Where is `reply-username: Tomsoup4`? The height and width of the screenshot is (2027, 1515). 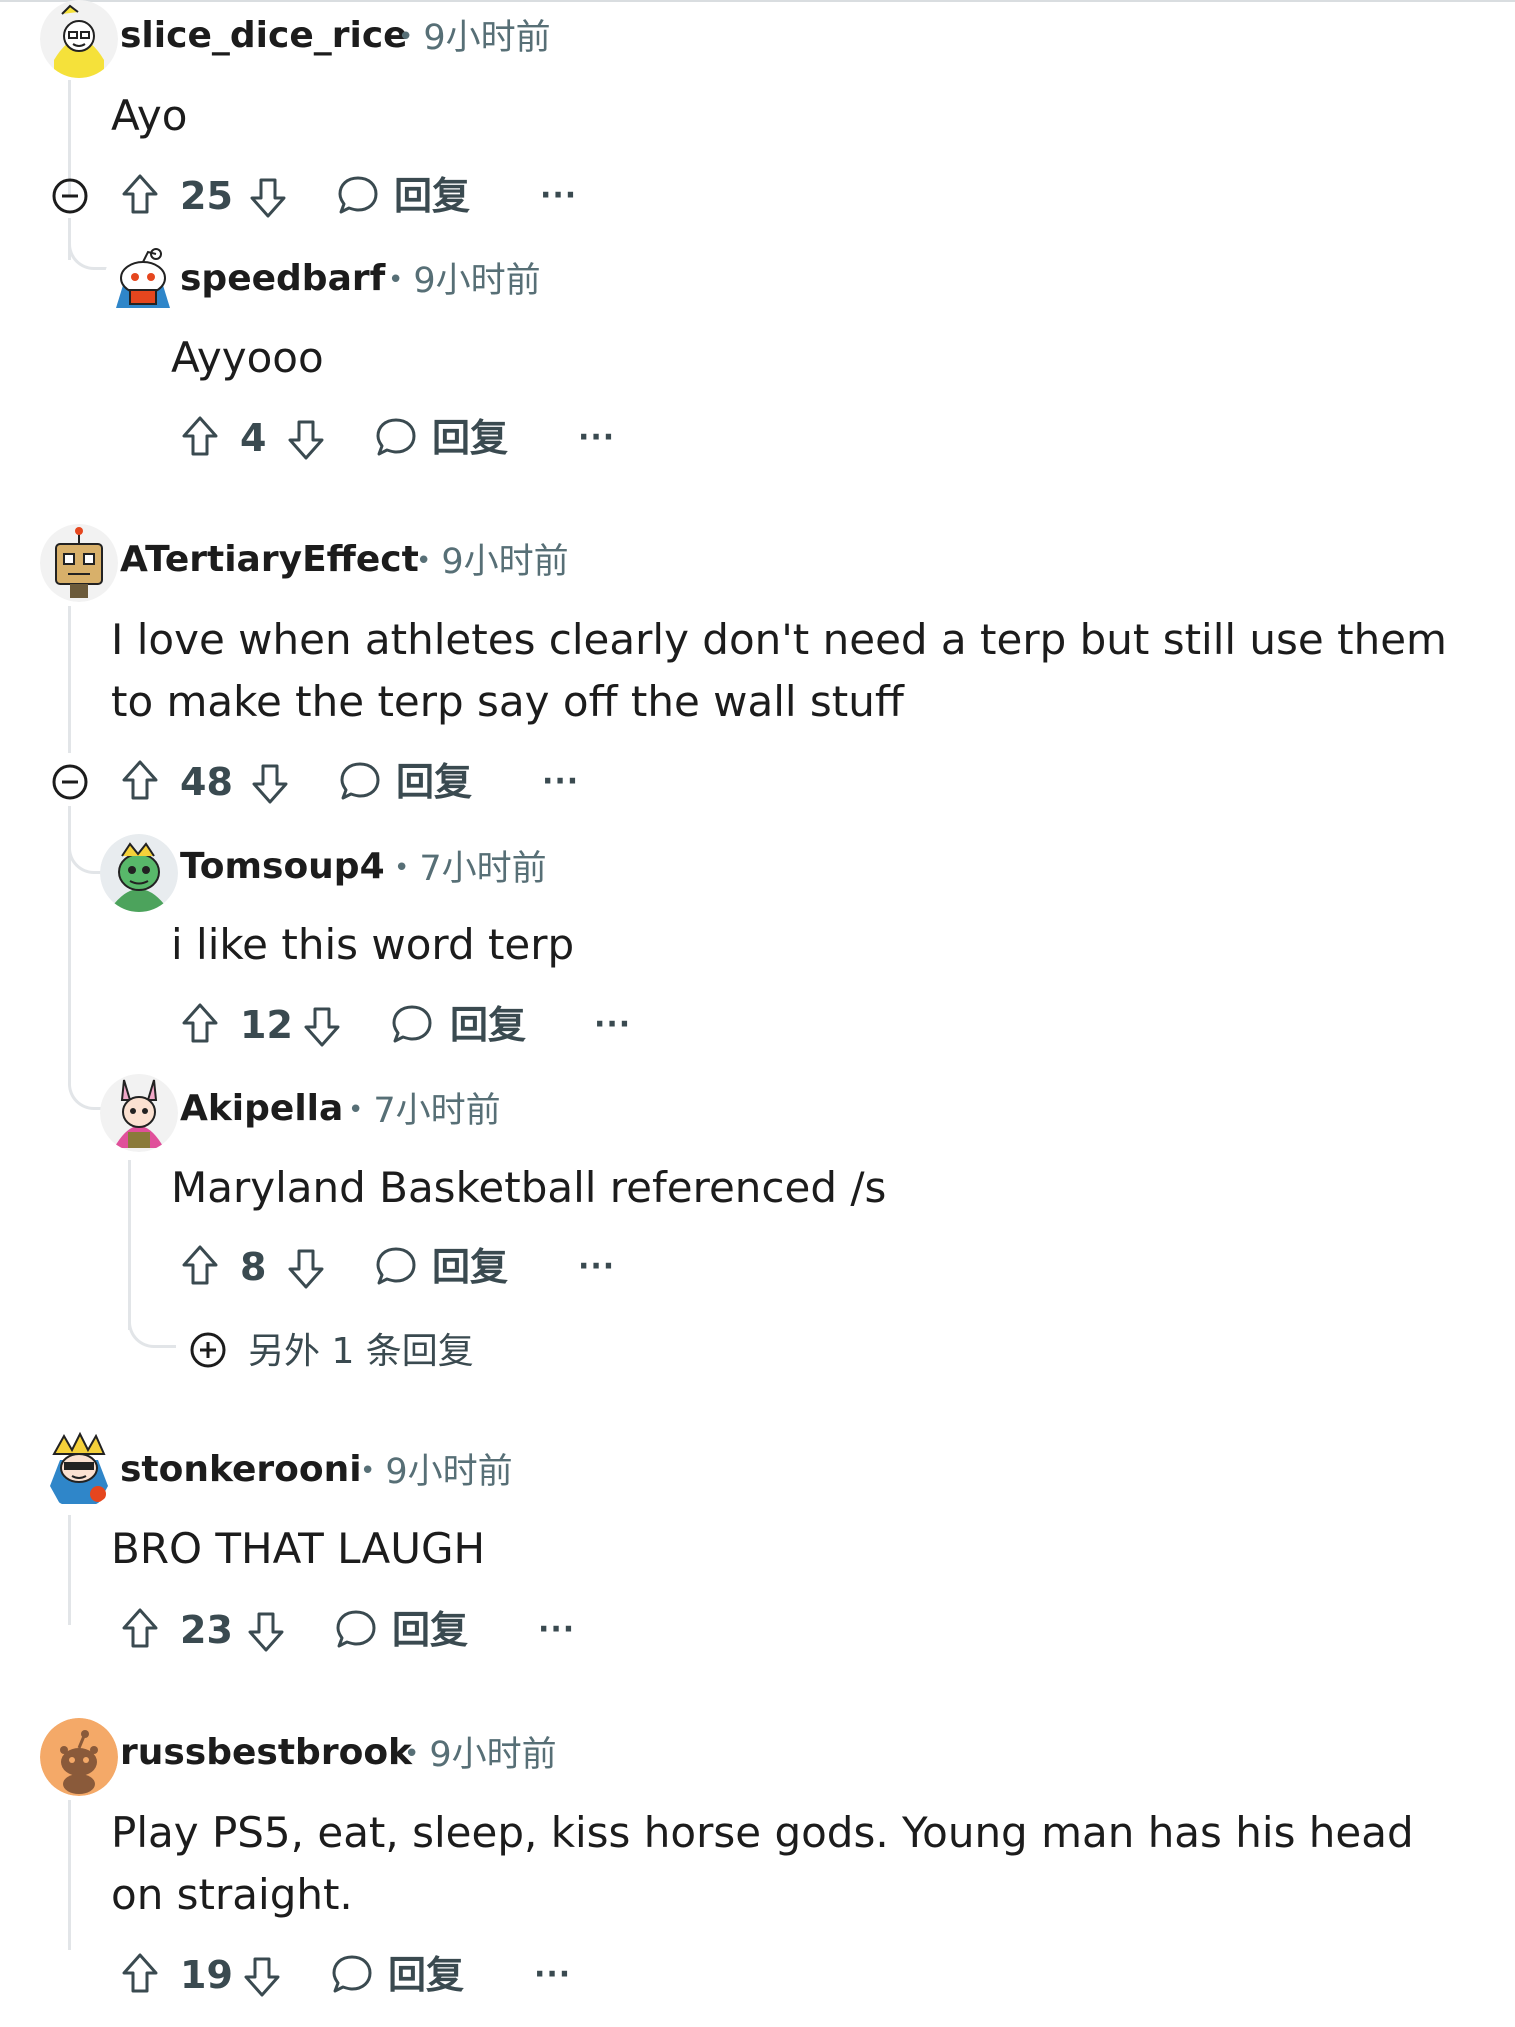
reply-username: Tomsoup4 is located at coordinates (282, 867).